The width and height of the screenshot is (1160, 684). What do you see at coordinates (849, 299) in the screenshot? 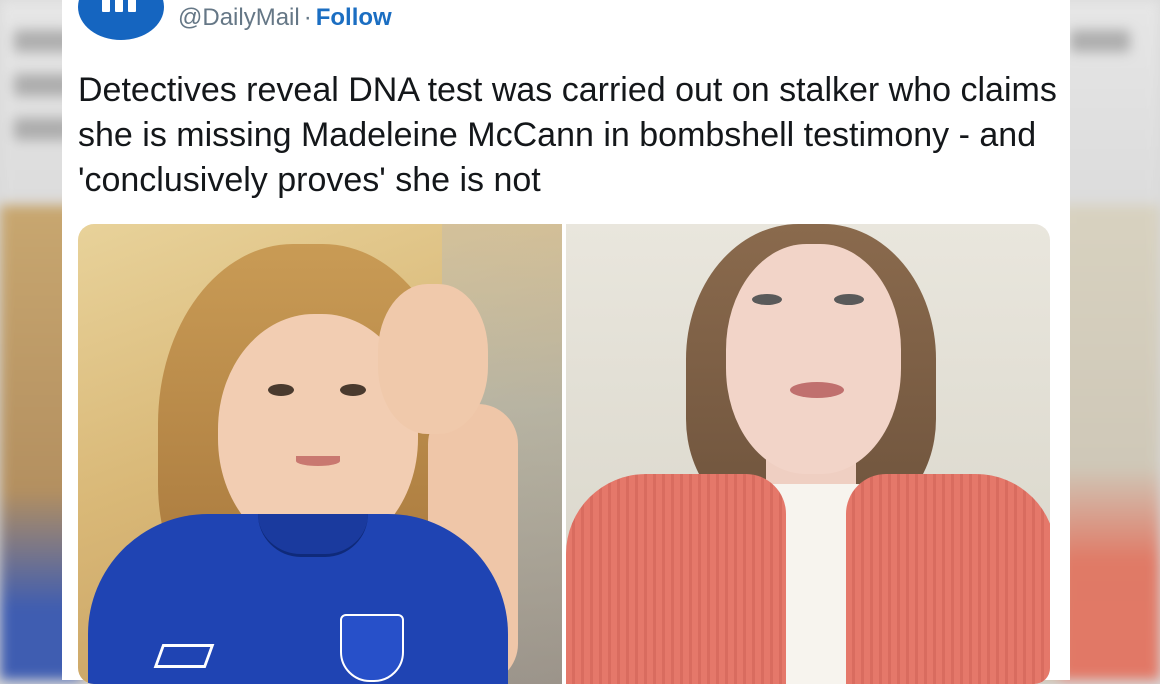
I see `woman-right-eye` at bounding box center [849, 299].